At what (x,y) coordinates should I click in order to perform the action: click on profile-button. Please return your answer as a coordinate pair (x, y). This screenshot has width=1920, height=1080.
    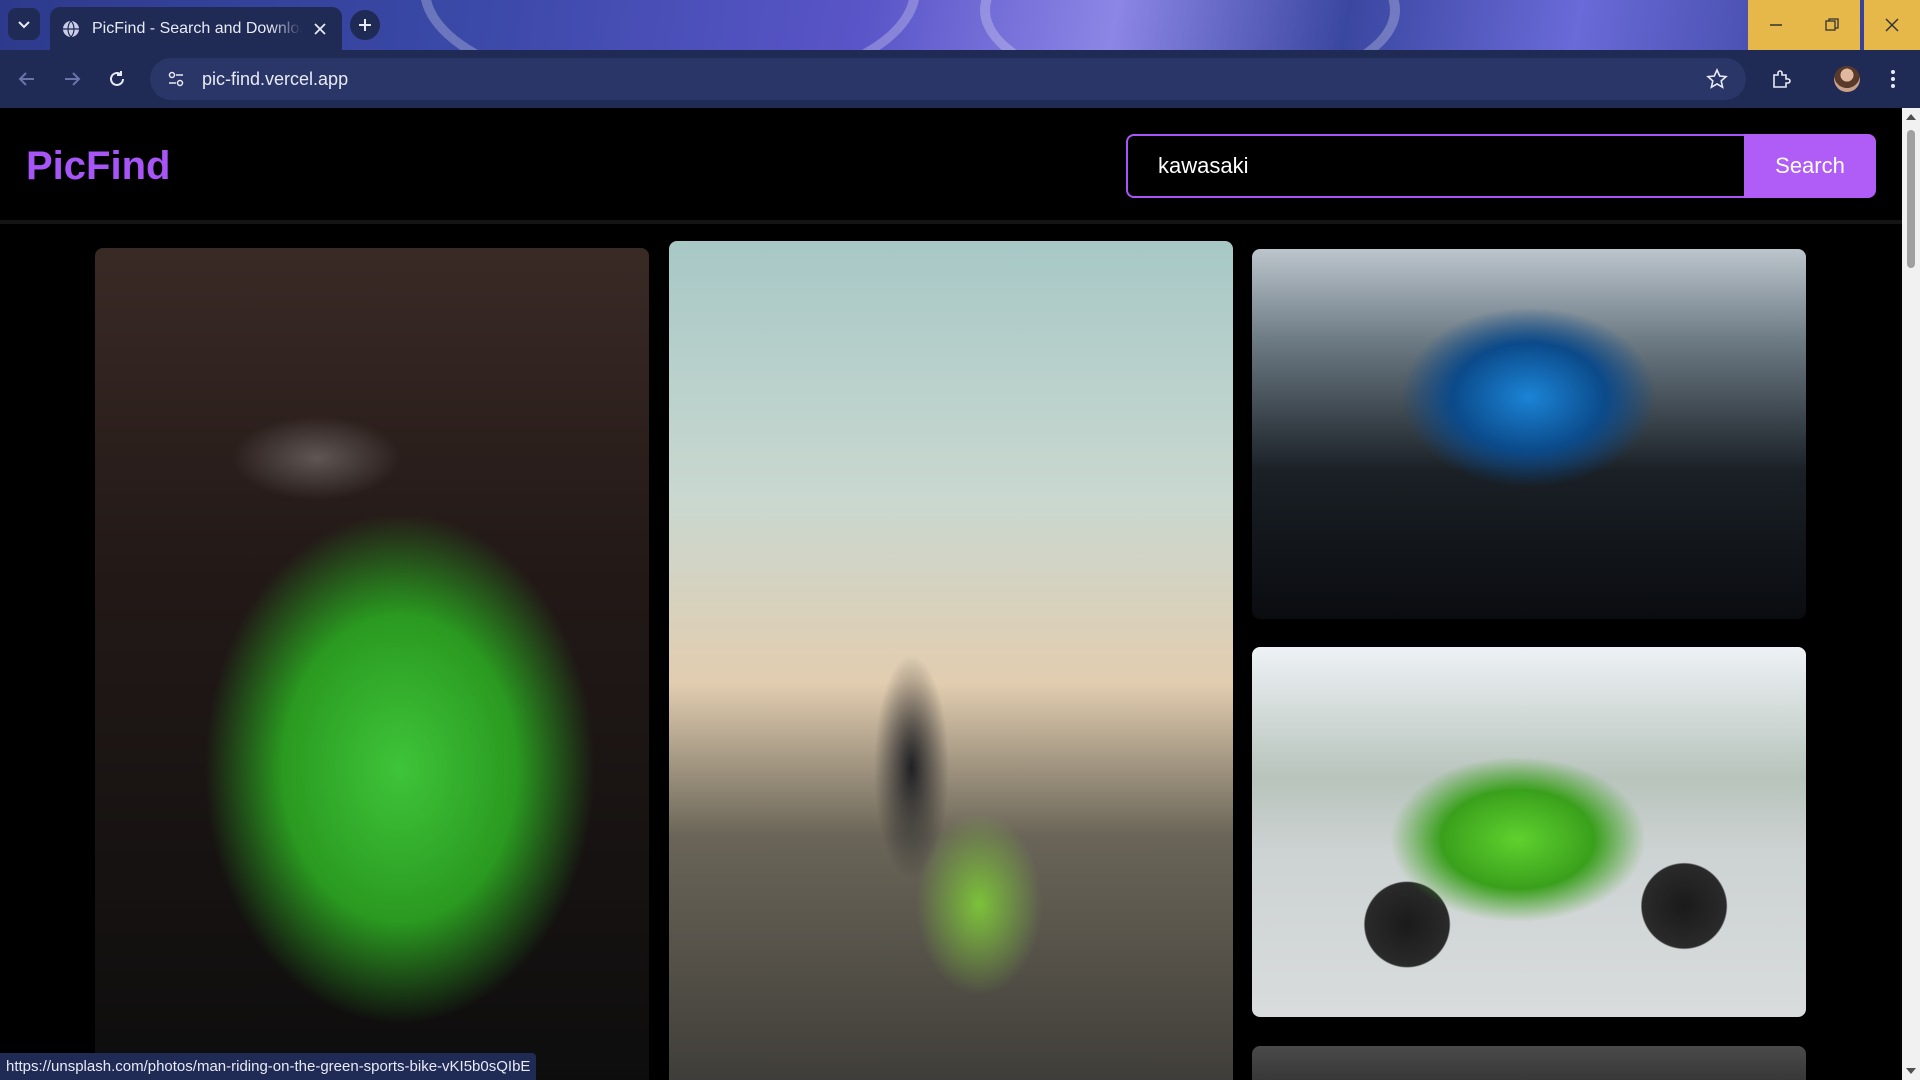
    Looking at the image, I should click on (1847, 79).